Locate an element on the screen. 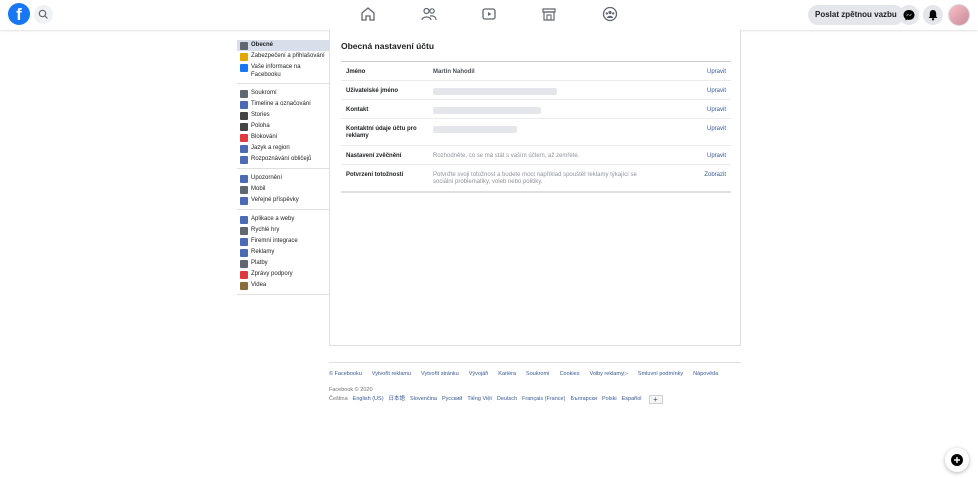 The image size is (978, 479). settings-row-contact: Kontakt Upravit is located at coordinates (536, 109).